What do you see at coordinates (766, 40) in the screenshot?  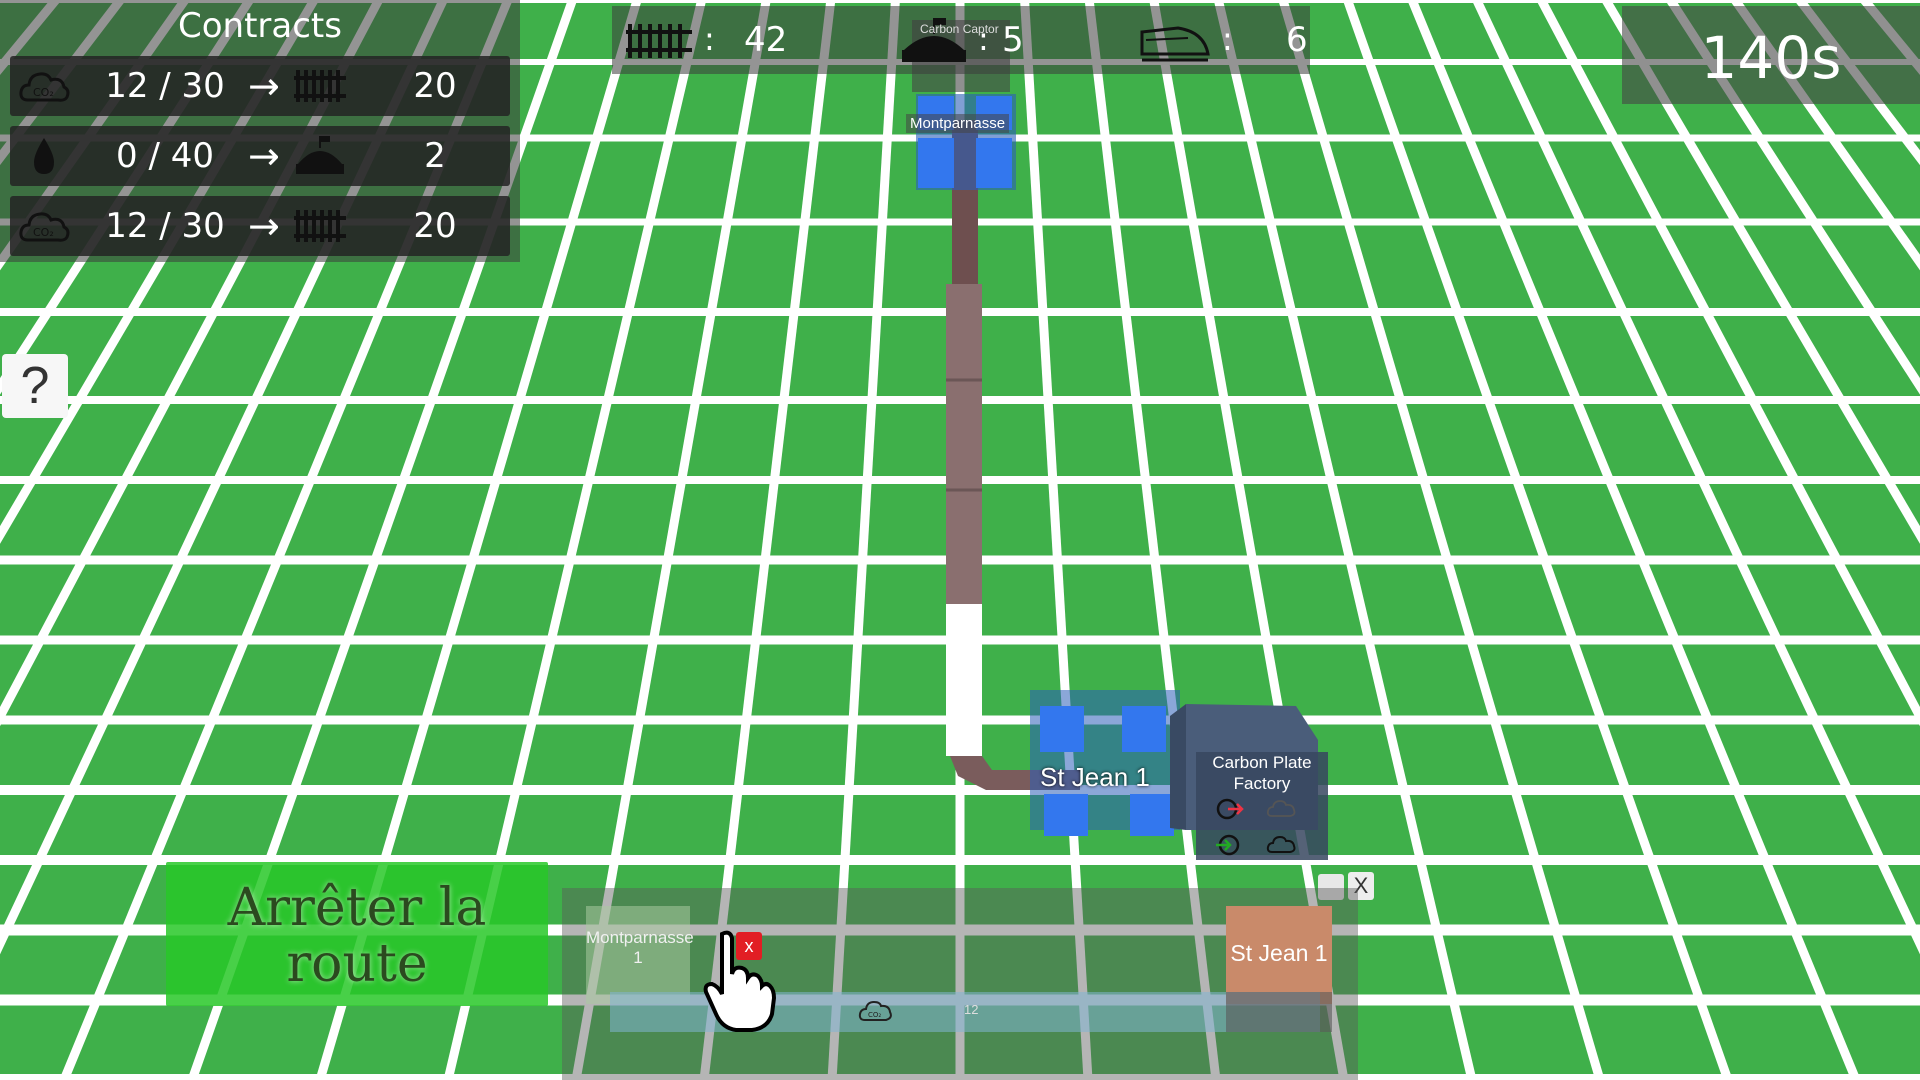 I see `rail-count: 42` at bounding box center [766, 40].